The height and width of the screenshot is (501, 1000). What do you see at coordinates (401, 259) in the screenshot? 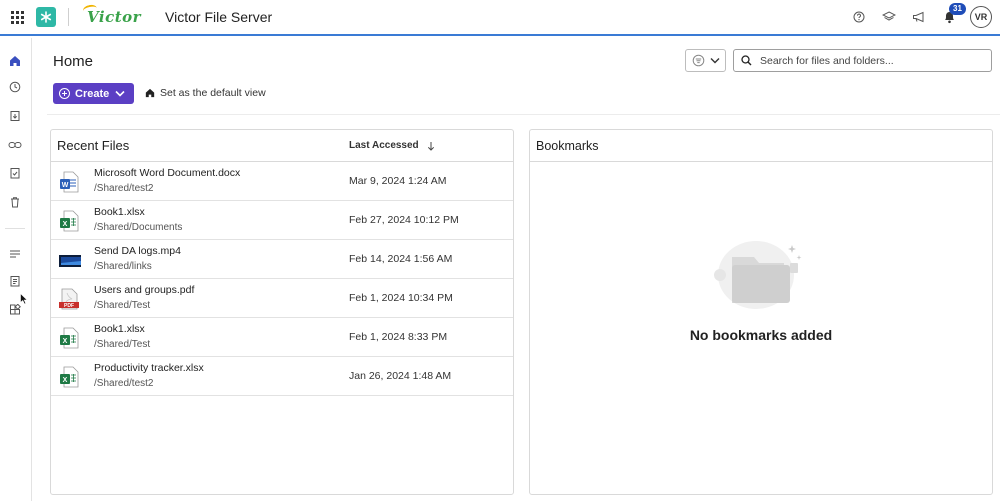
I see `last-accessed-date: Feb 14, 2024 1:56 AM` at bounding box center [401, 259].